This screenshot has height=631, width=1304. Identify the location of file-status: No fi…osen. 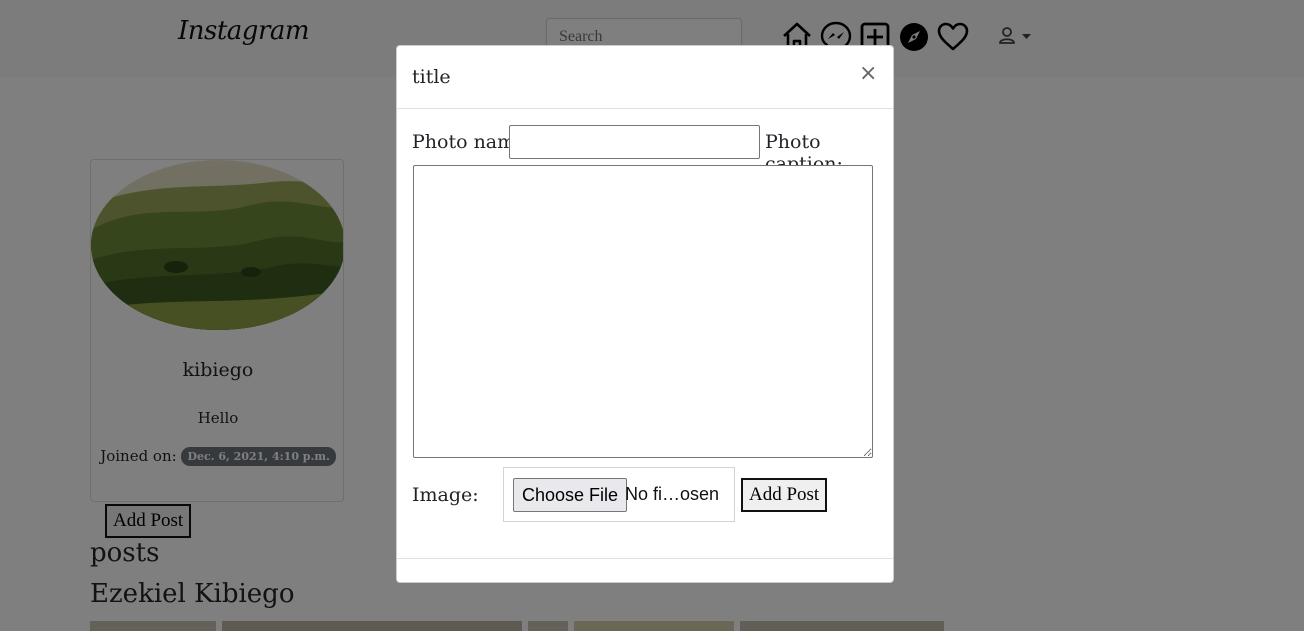
(672, 494).